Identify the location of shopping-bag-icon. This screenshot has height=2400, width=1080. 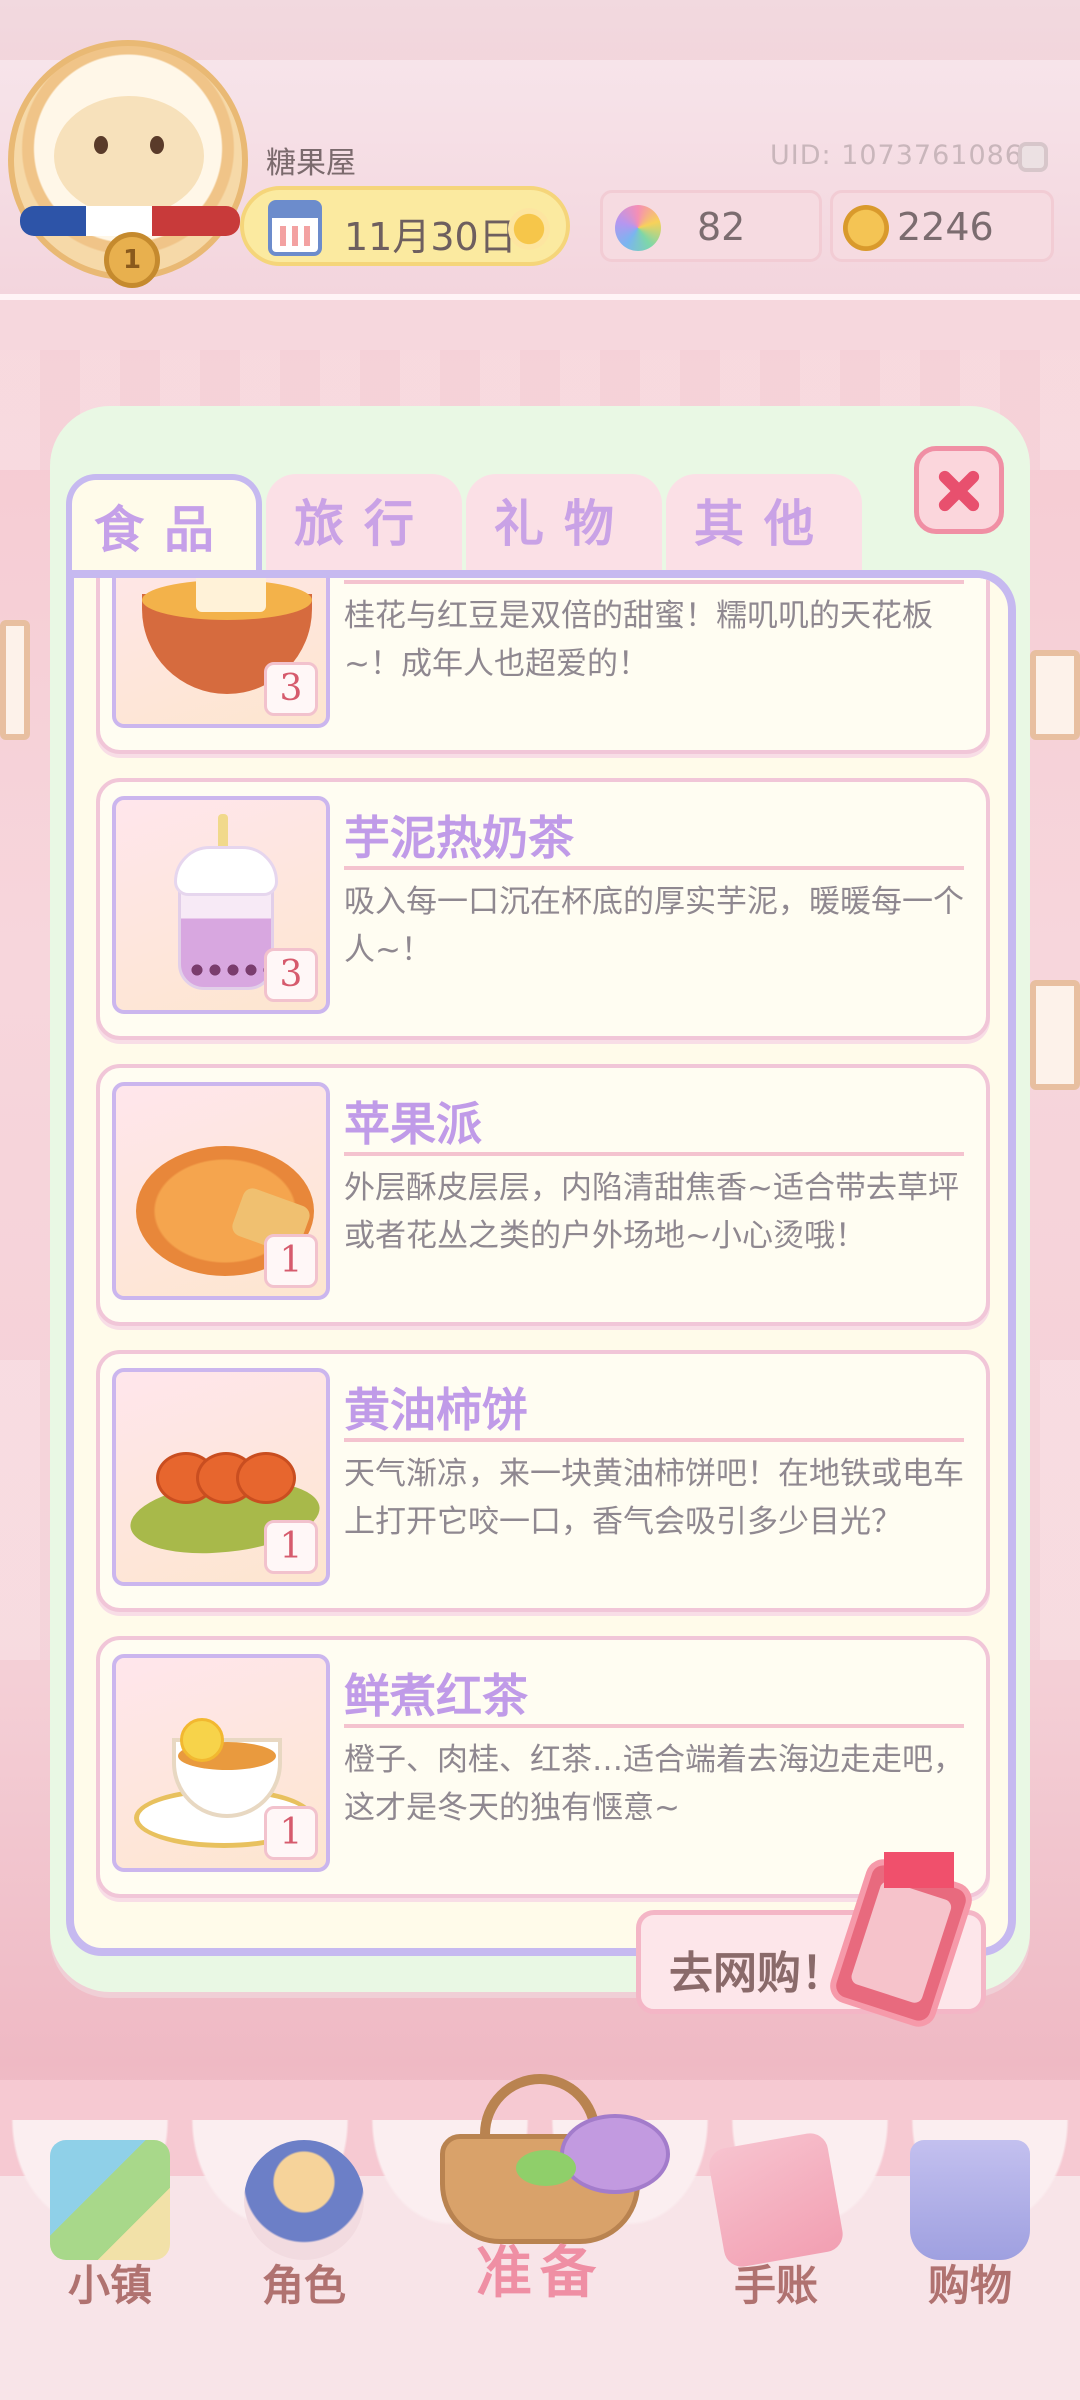
(970, 2200).